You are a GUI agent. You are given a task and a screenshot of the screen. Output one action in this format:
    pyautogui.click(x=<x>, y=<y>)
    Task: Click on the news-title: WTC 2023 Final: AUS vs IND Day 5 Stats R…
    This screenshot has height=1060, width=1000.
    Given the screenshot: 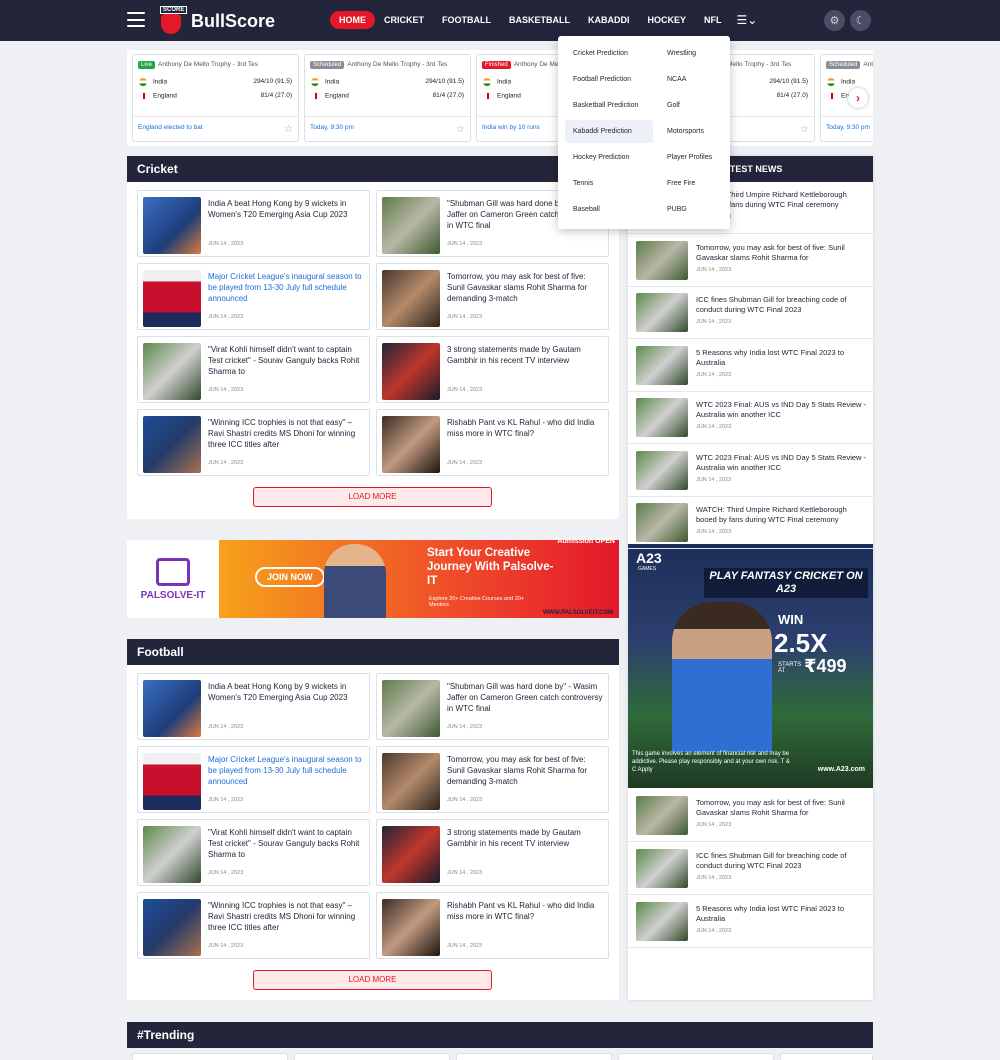 What is the action you would take?
    pyautogui.click(x=781, y=409)
    